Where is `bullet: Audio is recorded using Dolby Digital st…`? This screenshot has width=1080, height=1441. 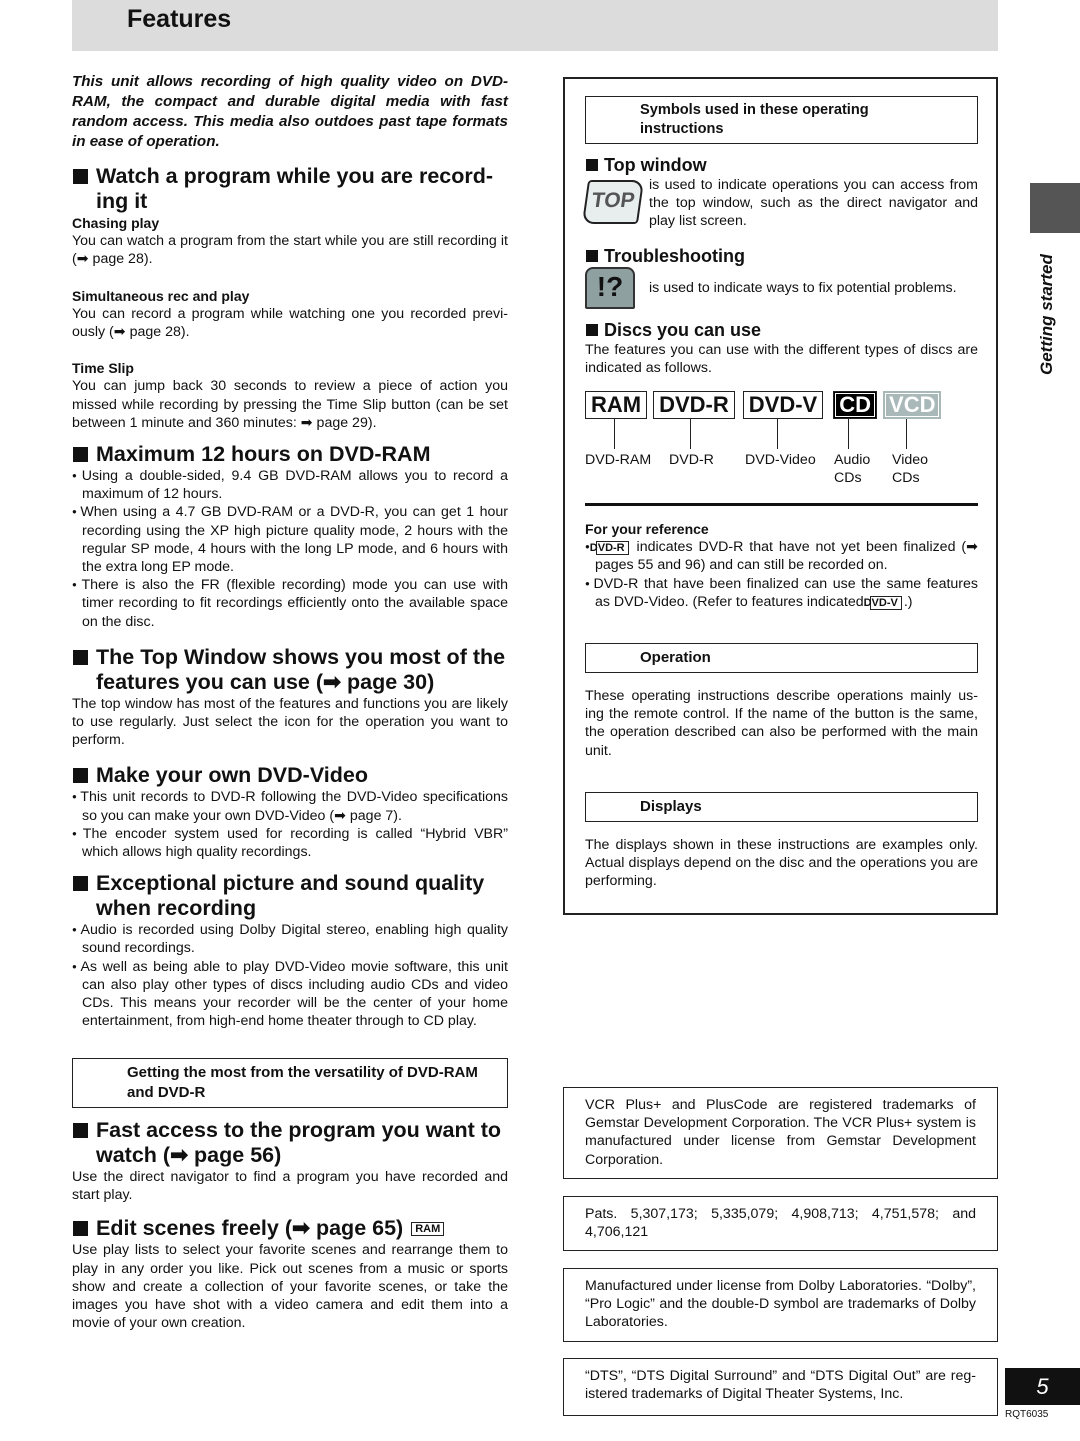
bullet: Audio is recorded using Dolby Digital st… is located at coordinates (290, 939).